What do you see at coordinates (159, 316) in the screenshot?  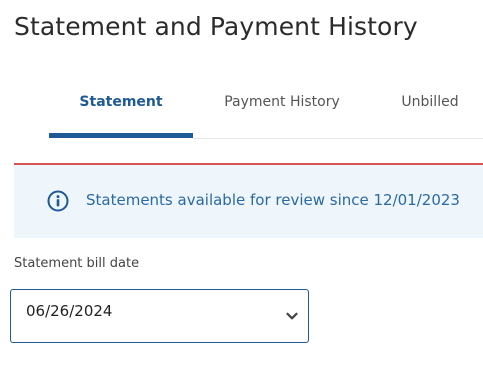 I see `bill-date-select: 06/26/2024` at bounding box center [159, 316].